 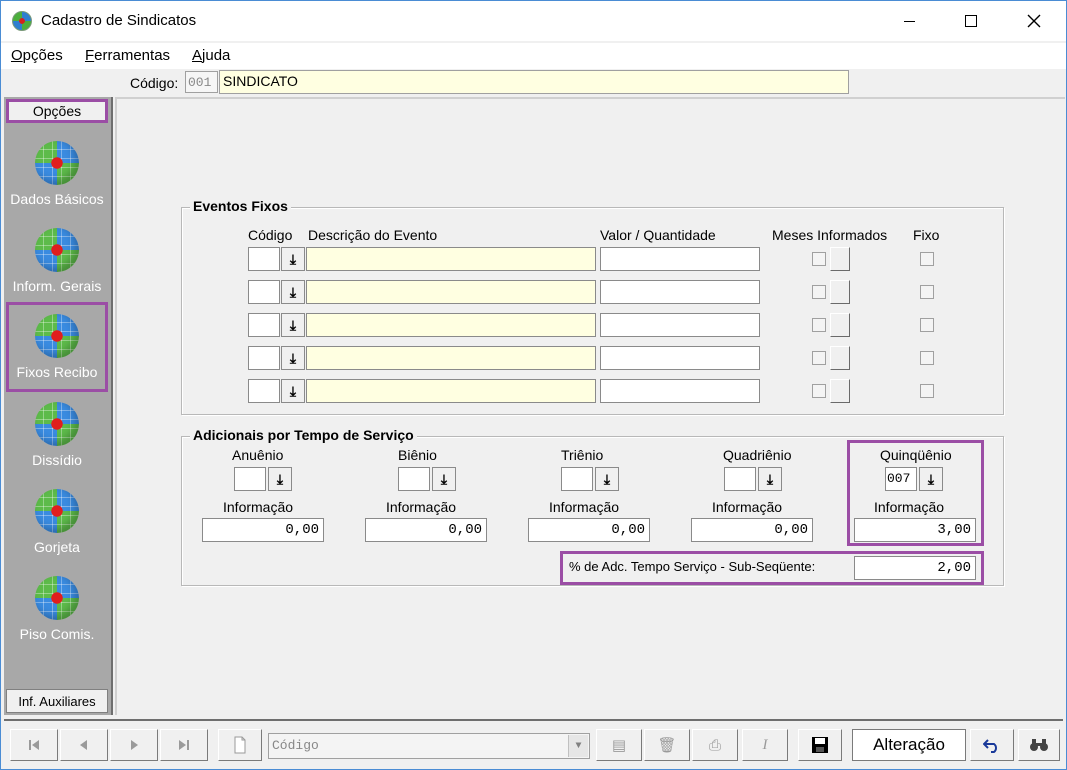 I want to click on eventos-fixos-title: Eventos Fixos, so click(x=240, y=206).